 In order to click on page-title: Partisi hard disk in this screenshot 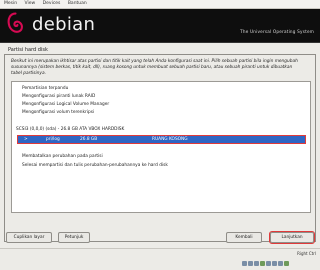, I will do `click(28, 50)`.